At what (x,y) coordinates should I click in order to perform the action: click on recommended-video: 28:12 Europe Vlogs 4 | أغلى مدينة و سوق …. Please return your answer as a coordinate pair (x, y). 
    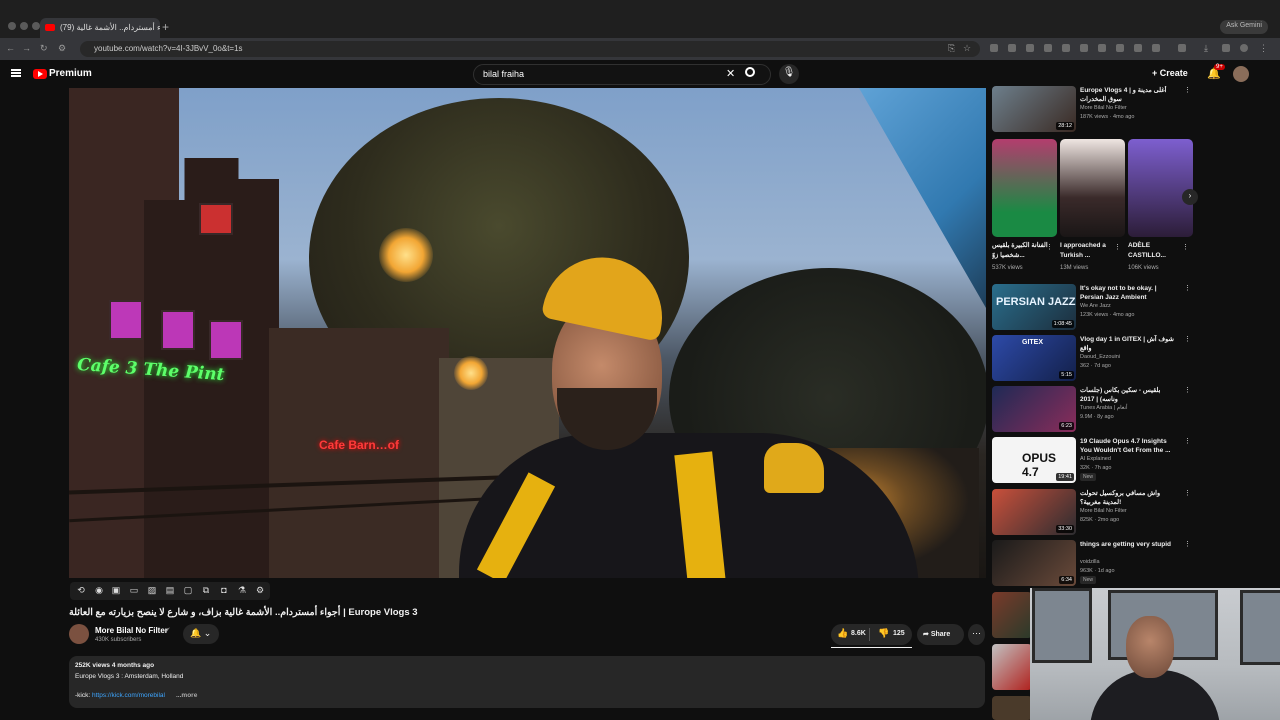
    Looking at the image, I should click on (1092, 109).